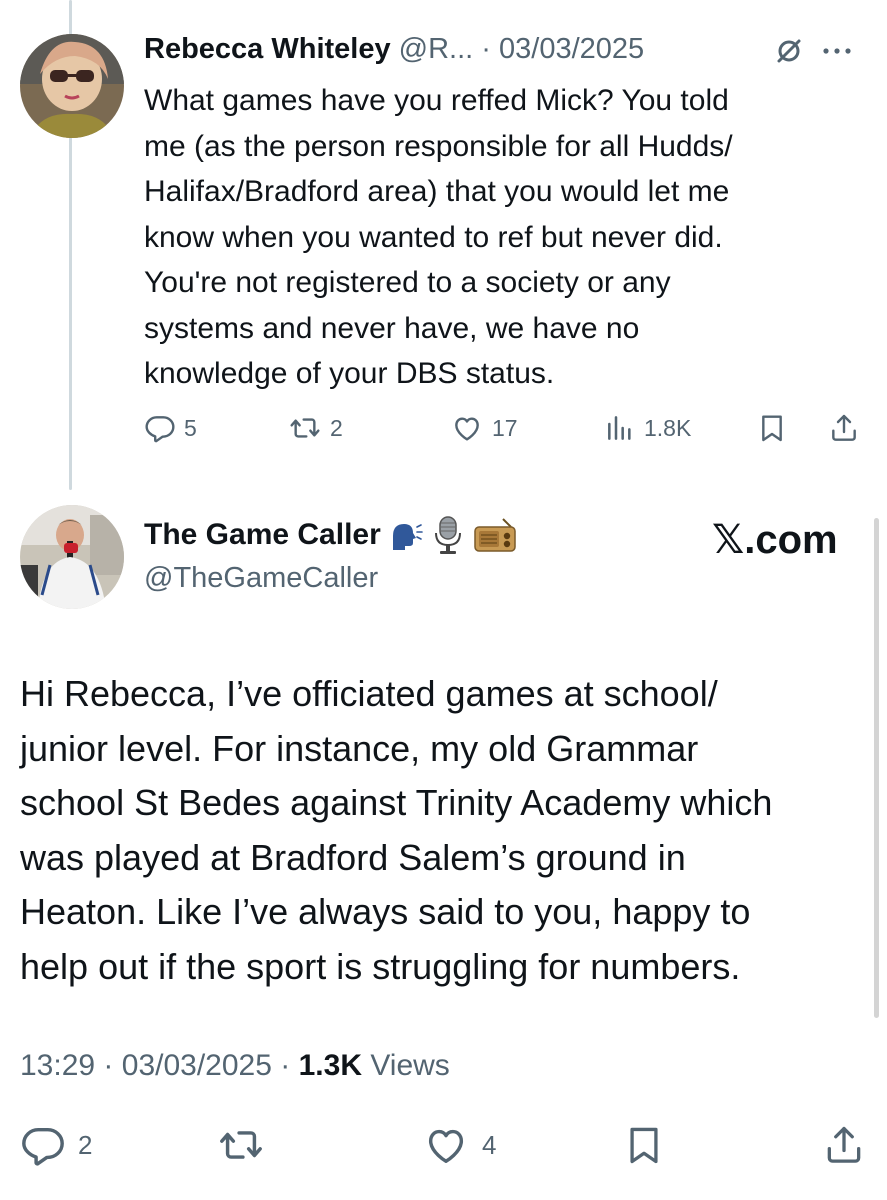 The height and width of the screenshot is (1200, 887). I want to click on more-icon, so click(837, 49).